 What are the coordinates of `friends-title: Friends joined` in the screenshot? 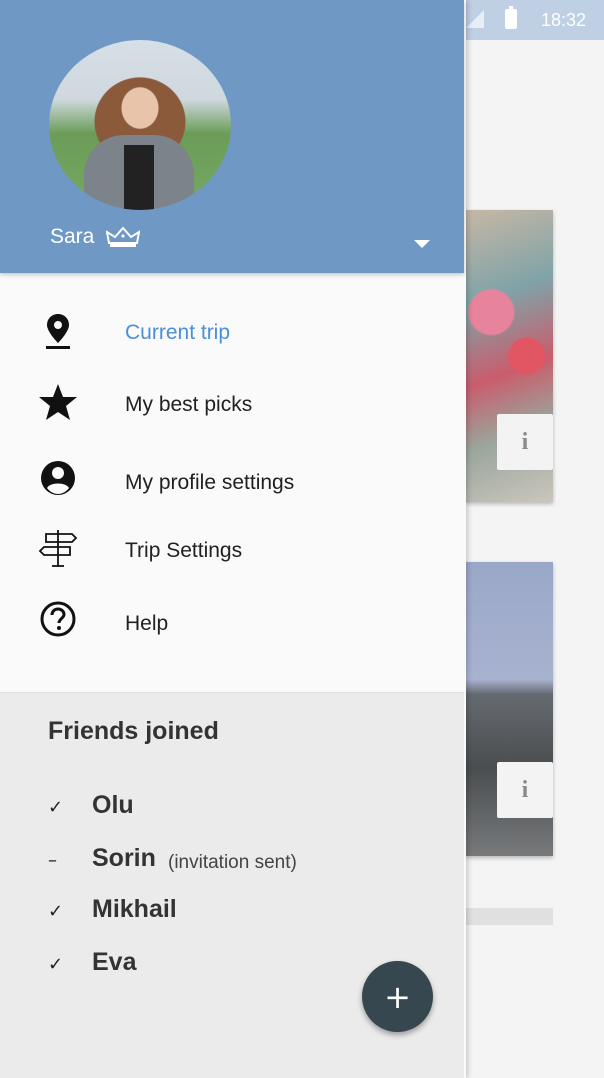 It's located at (133, 731).